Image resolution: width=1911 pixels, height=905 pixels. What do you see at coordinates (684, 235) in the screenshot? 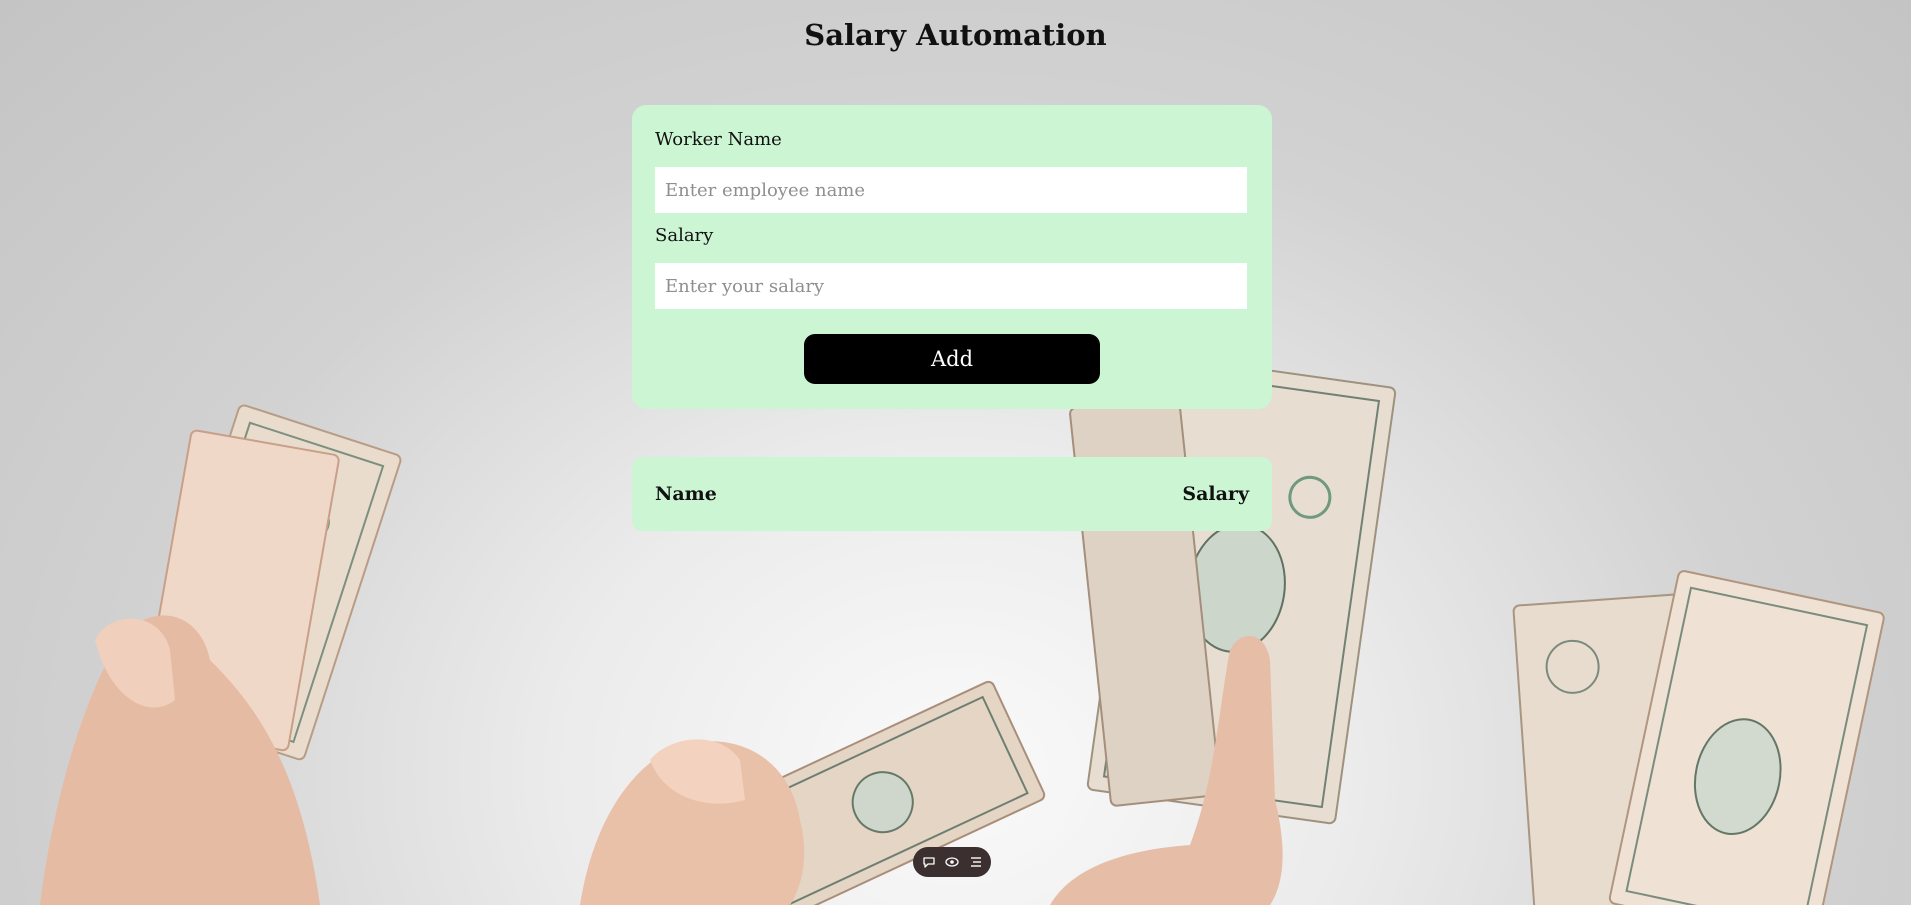
I see `salary-label: Salary` at bounding box center [684, 235].